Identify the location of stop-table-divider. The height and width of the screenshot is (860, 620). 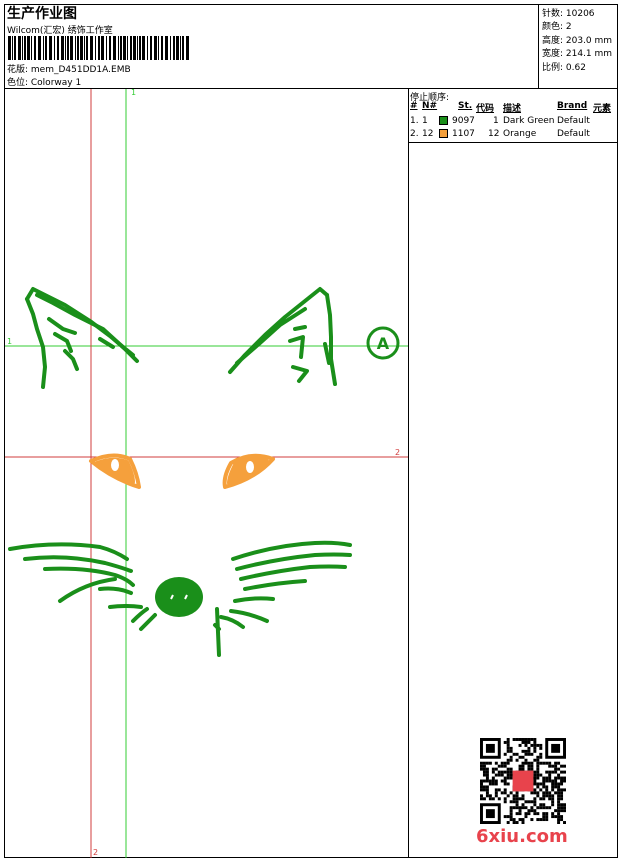
(513, 142).